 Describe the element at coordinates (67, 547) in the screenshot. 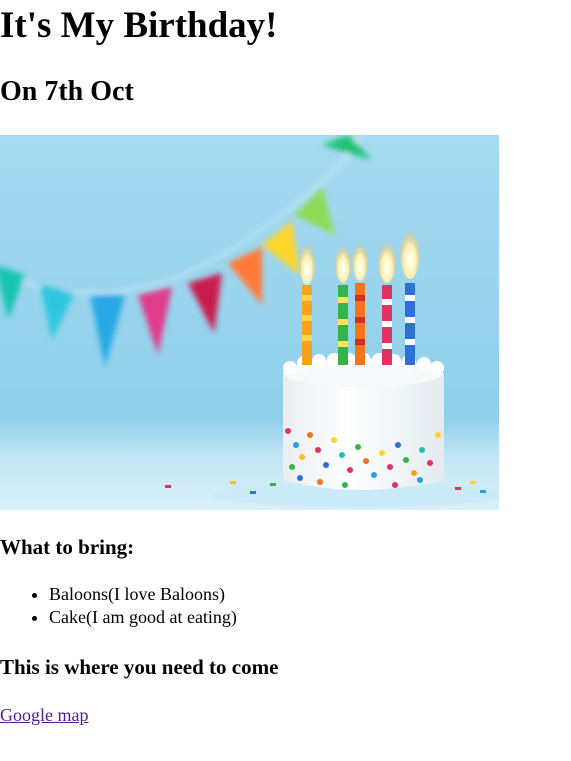

I see `what-to-bring-heading: What to bring:` at that location.